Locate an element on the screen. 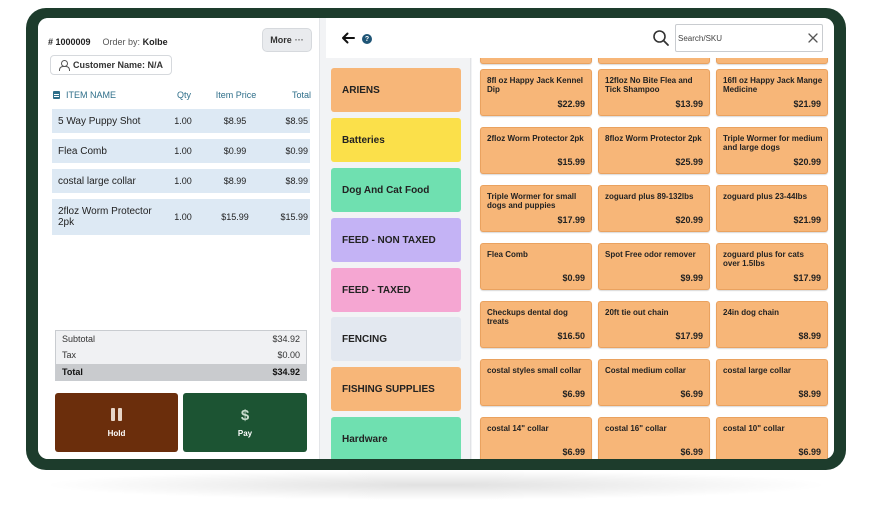 The image size is (872, 515). top-bar: ? is located at coordinates (580, 38).